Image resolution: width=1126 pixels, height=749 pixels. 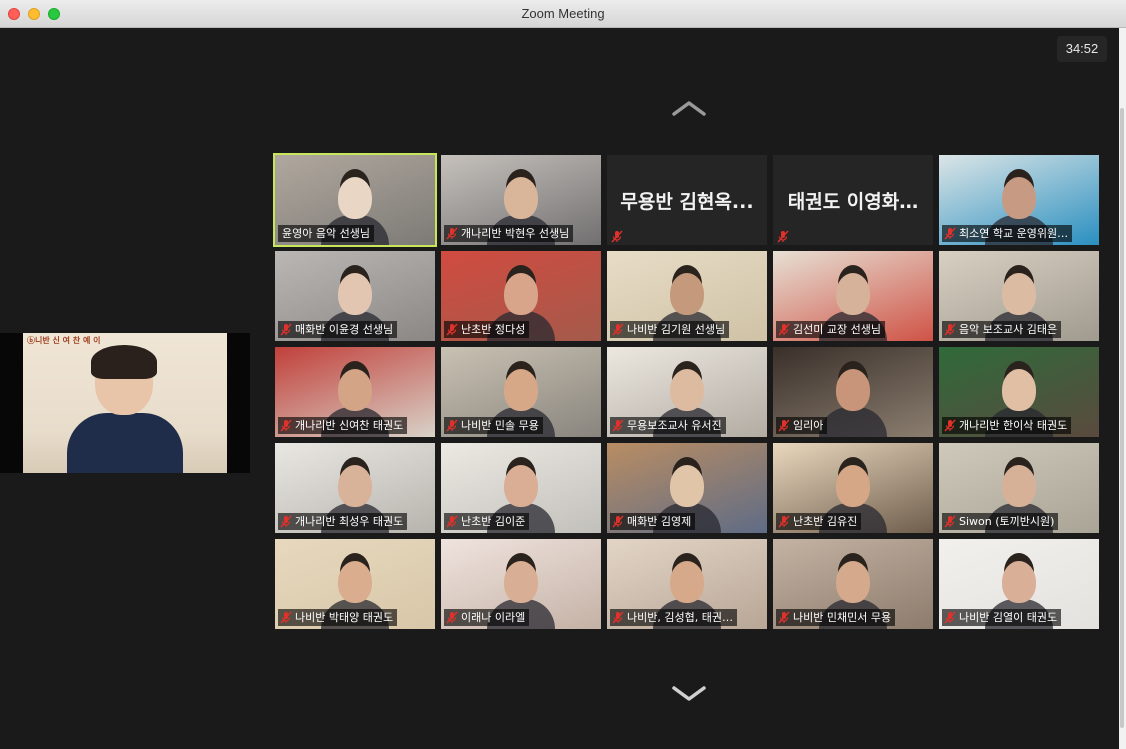 What do you see at coordinates (349, 425) in the screenshot?
I see `participant-name: 개나리반 신여찬 태권도` at bounding box center [349, 425].